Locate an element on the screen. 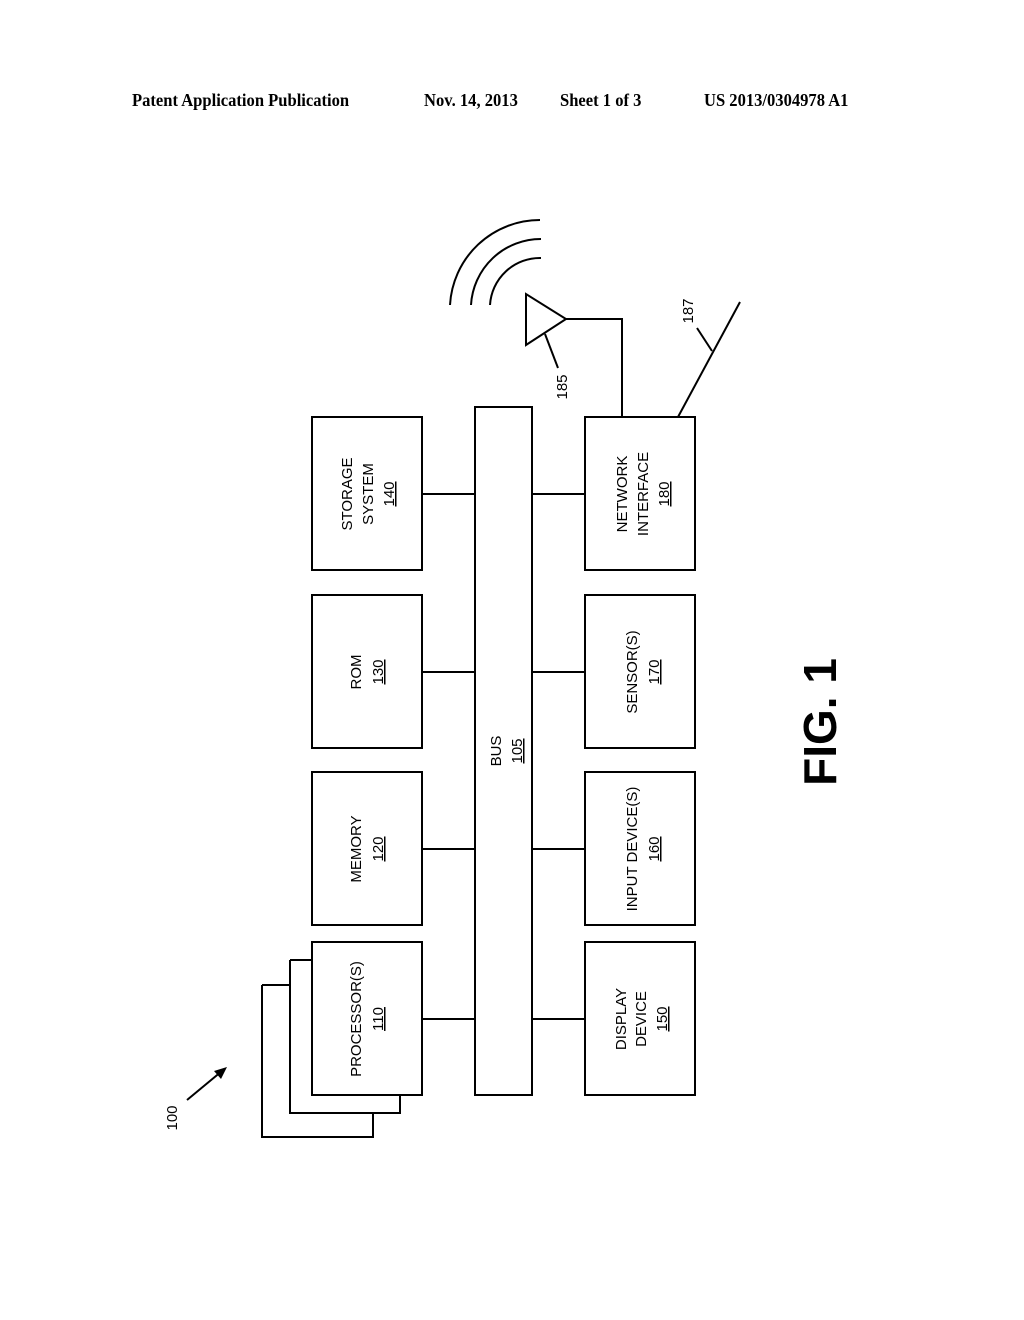 The image size is (1024, 1320). sensor-label: SENSOR(S) is located at coordinates (632, 671).